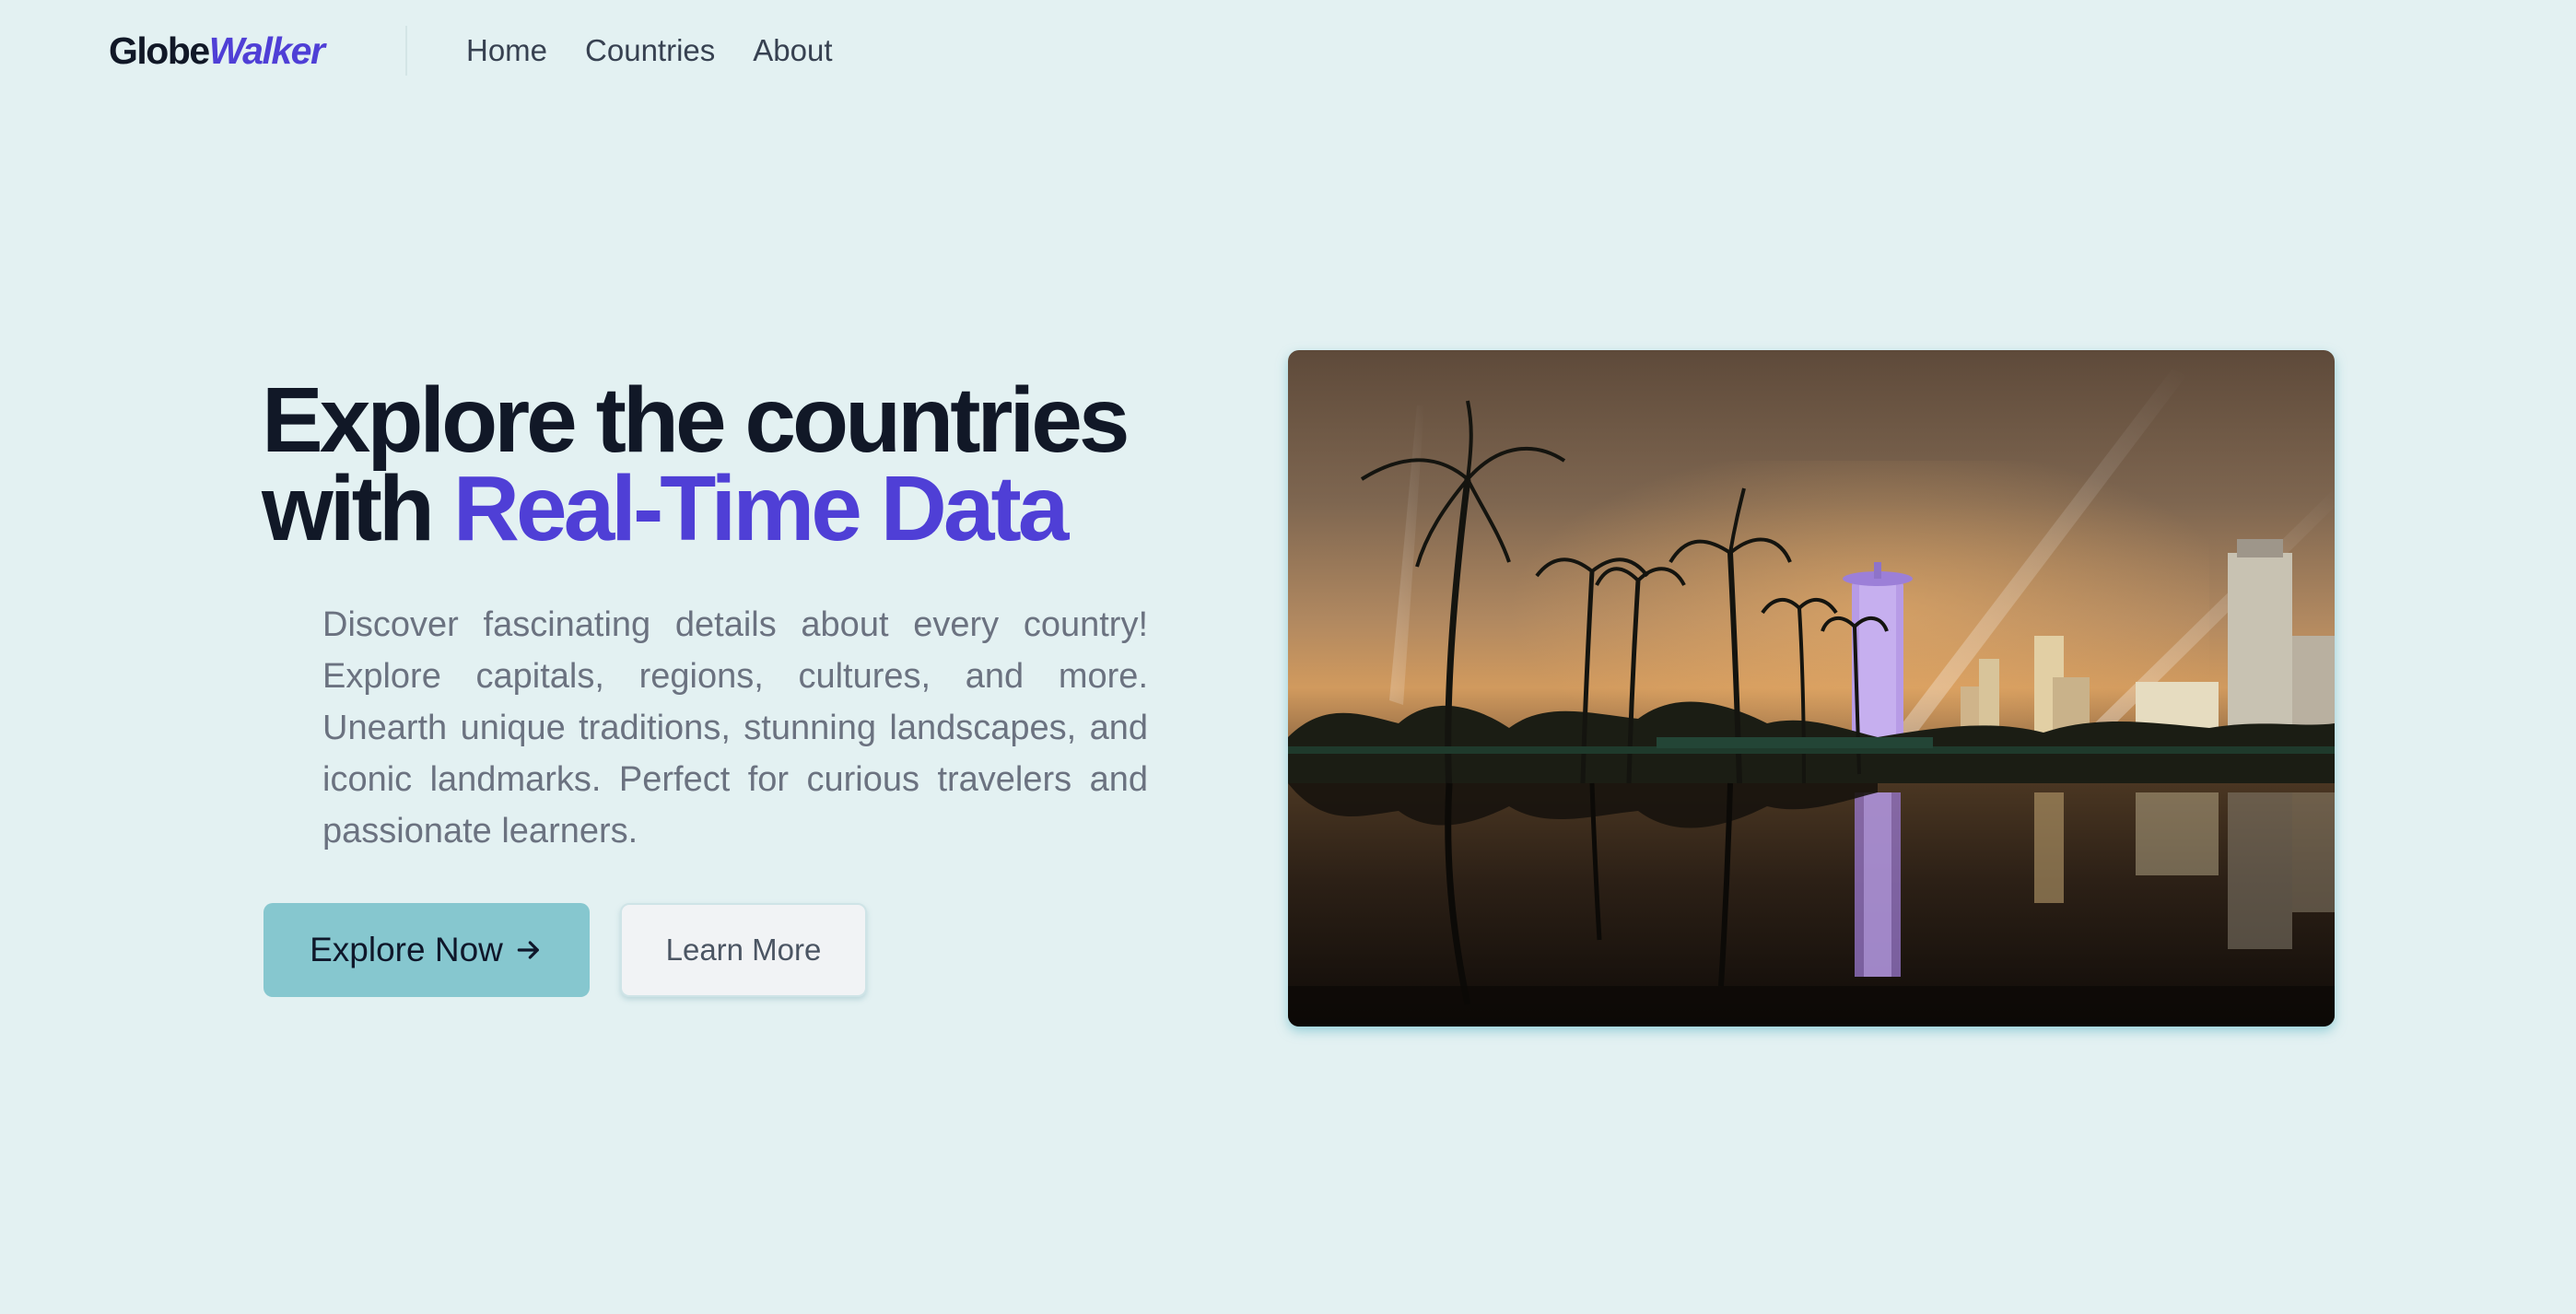 The height and width of the screenshot is (1314, 2576). I want to click on hero-title-accent: Real-Time Data, so click(761, 508).